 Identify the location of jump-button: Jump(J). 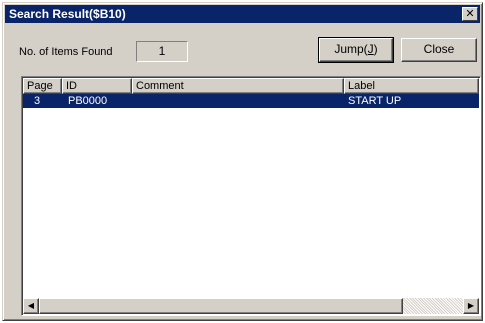
(356, 50).